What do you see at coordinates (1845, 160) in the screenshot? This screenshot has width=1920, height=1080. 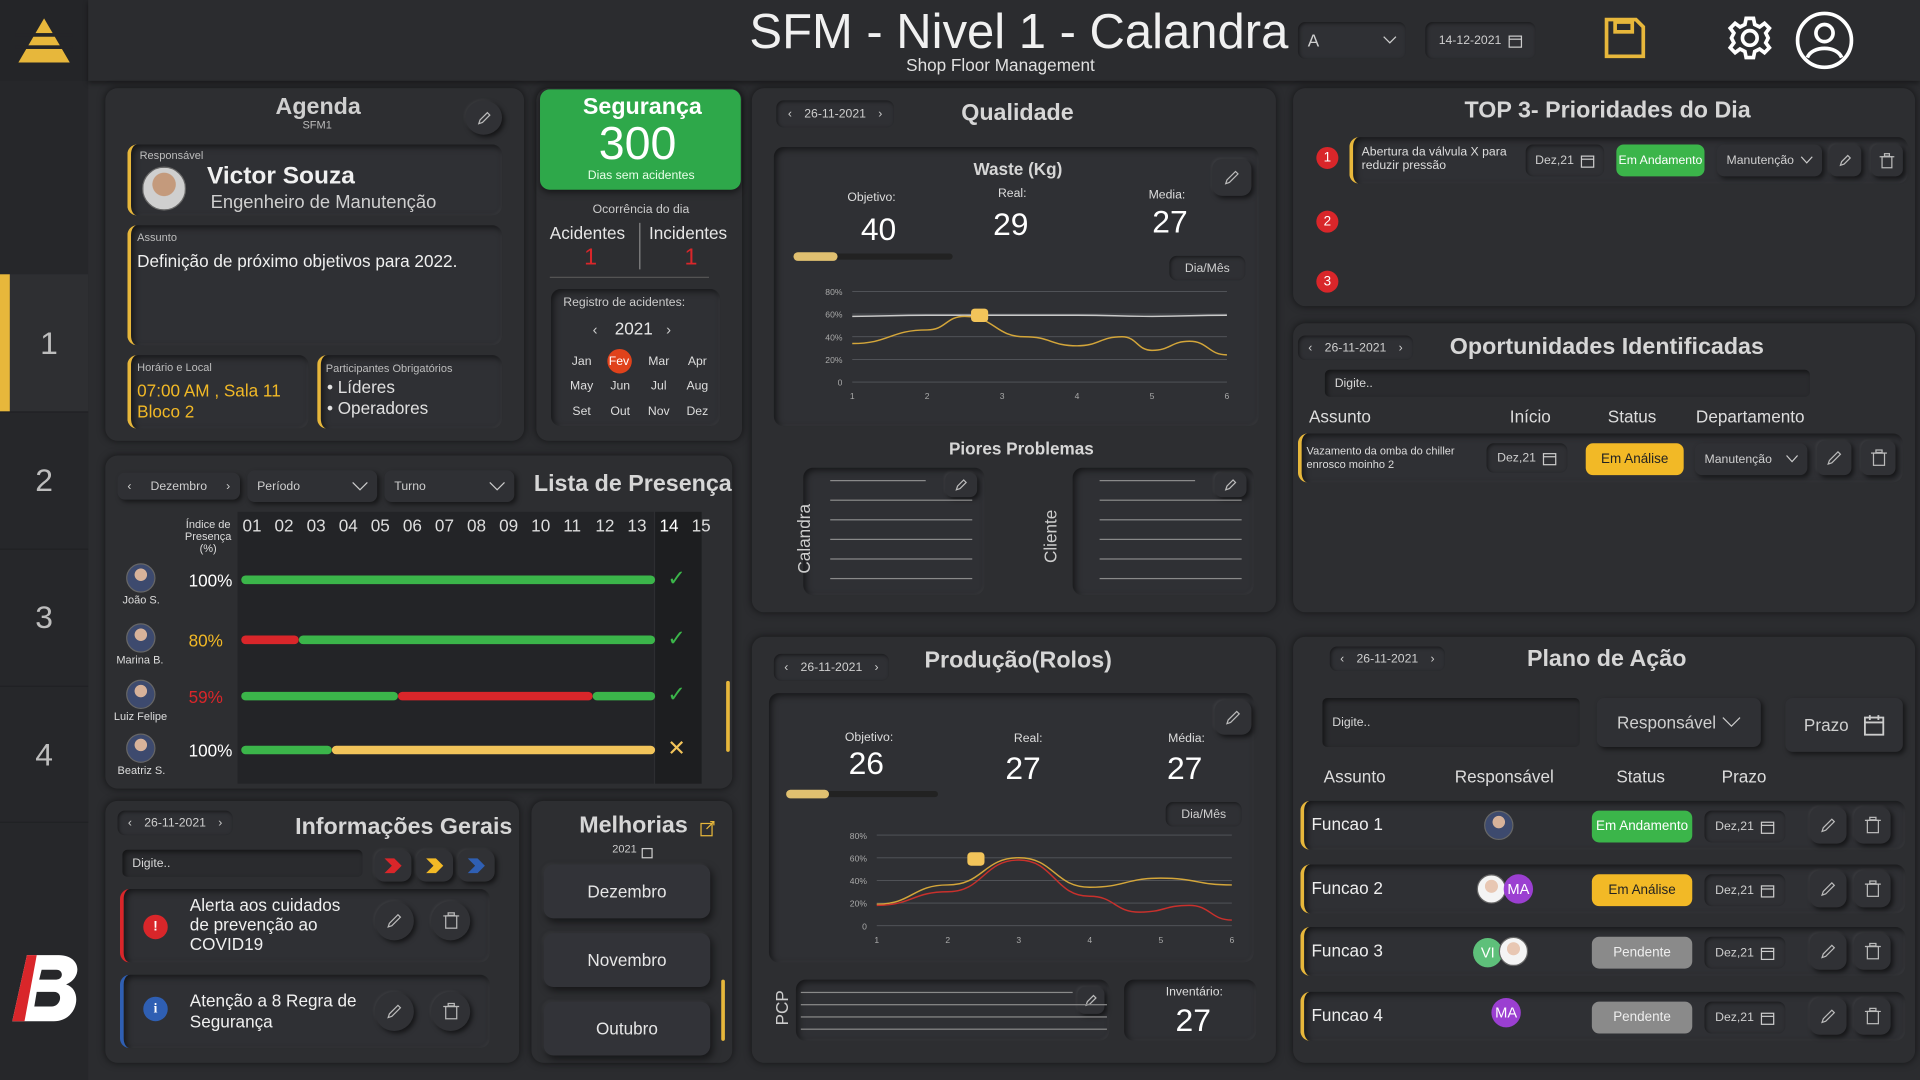 I see `priority-edit-button` at bounding box center [1845, 160].